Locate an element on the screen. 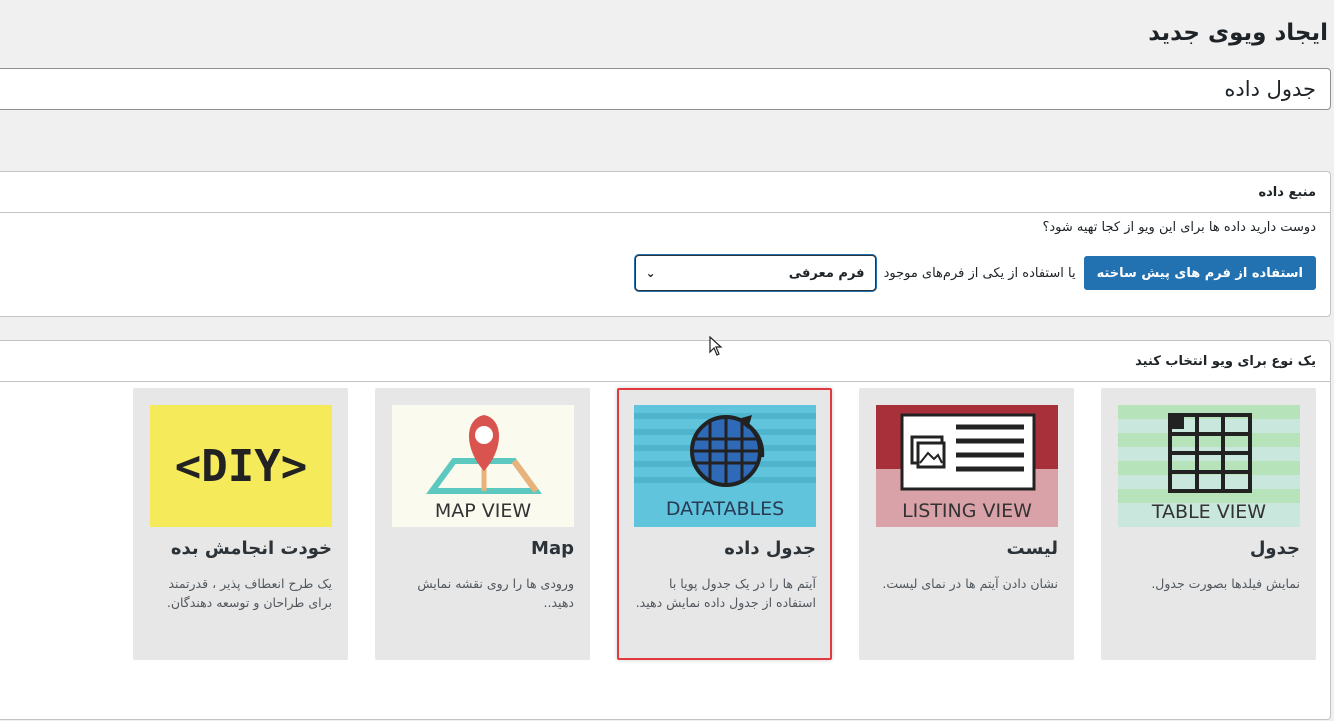 The width and height of the screenshot is (1334, 721). diy-icon: <DIY> is located at coordinates (241, 466).